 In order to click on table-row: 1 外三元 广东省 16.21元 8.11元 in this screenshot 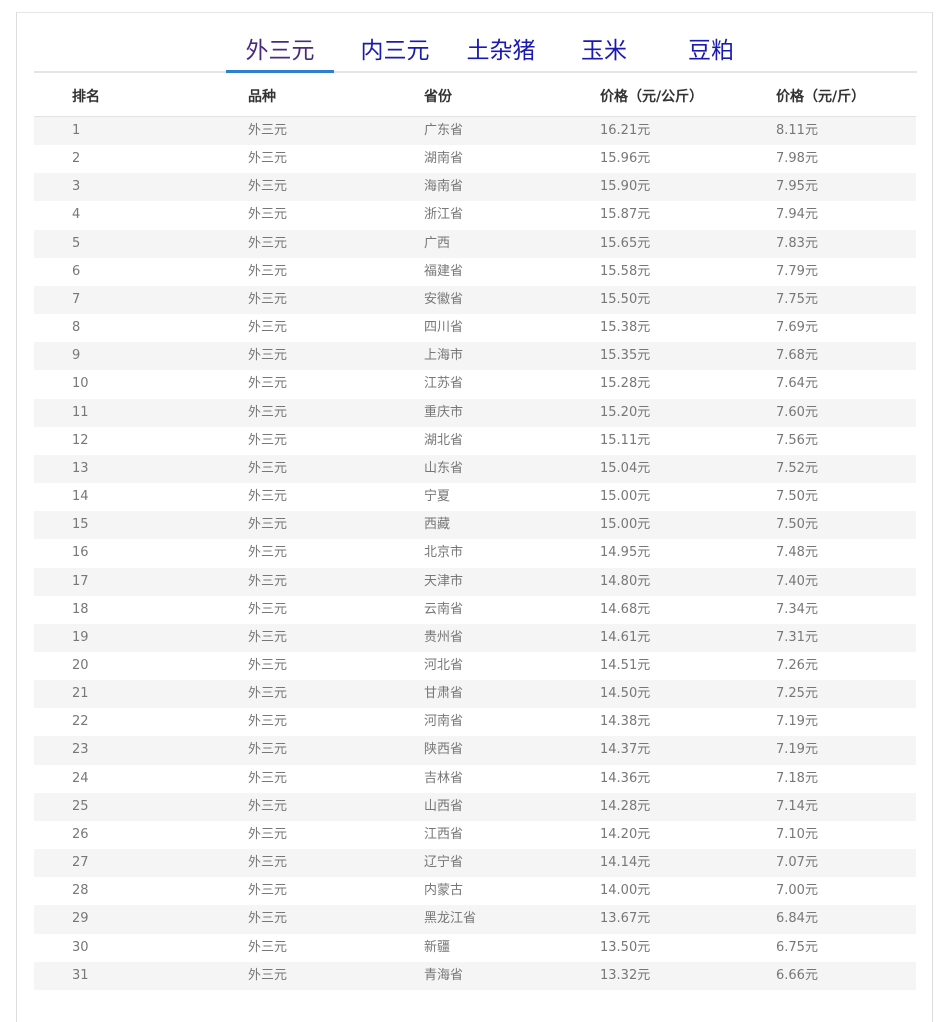, I will do `click(475, 131)`.